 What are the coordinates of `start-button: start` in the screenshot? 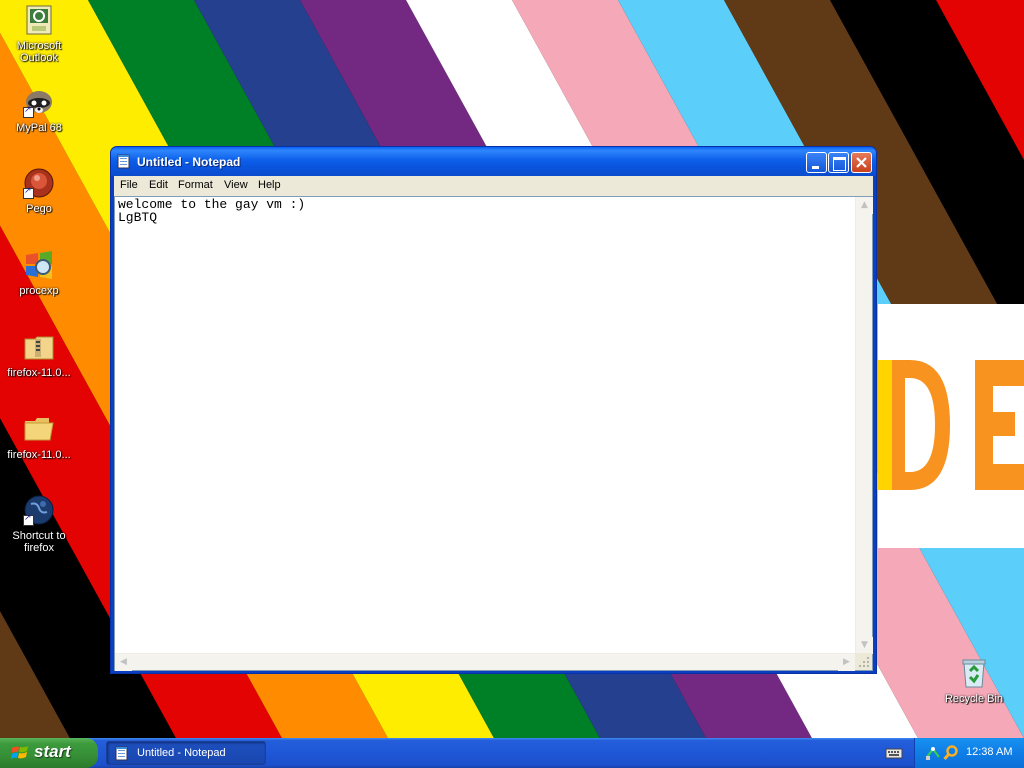 It's located at (49, 753).